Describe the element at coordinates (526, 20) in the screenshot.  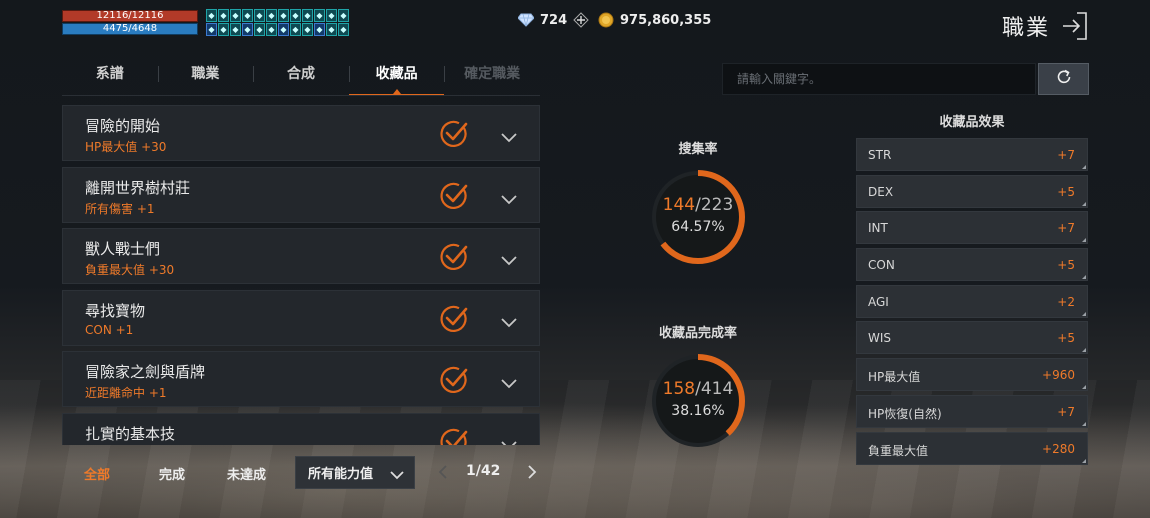
I see `diamond-icon` at that location.